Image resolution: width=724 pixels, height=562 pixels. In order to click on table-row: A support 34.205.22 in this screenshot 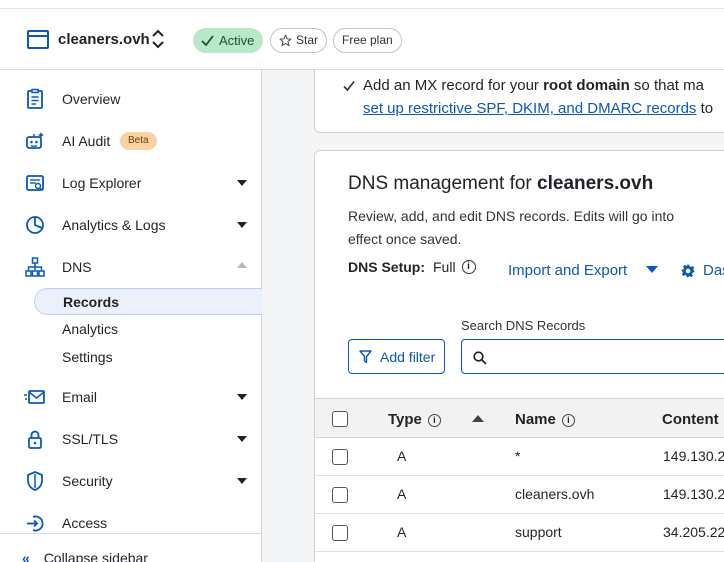, I will do `click(519, 533)`.